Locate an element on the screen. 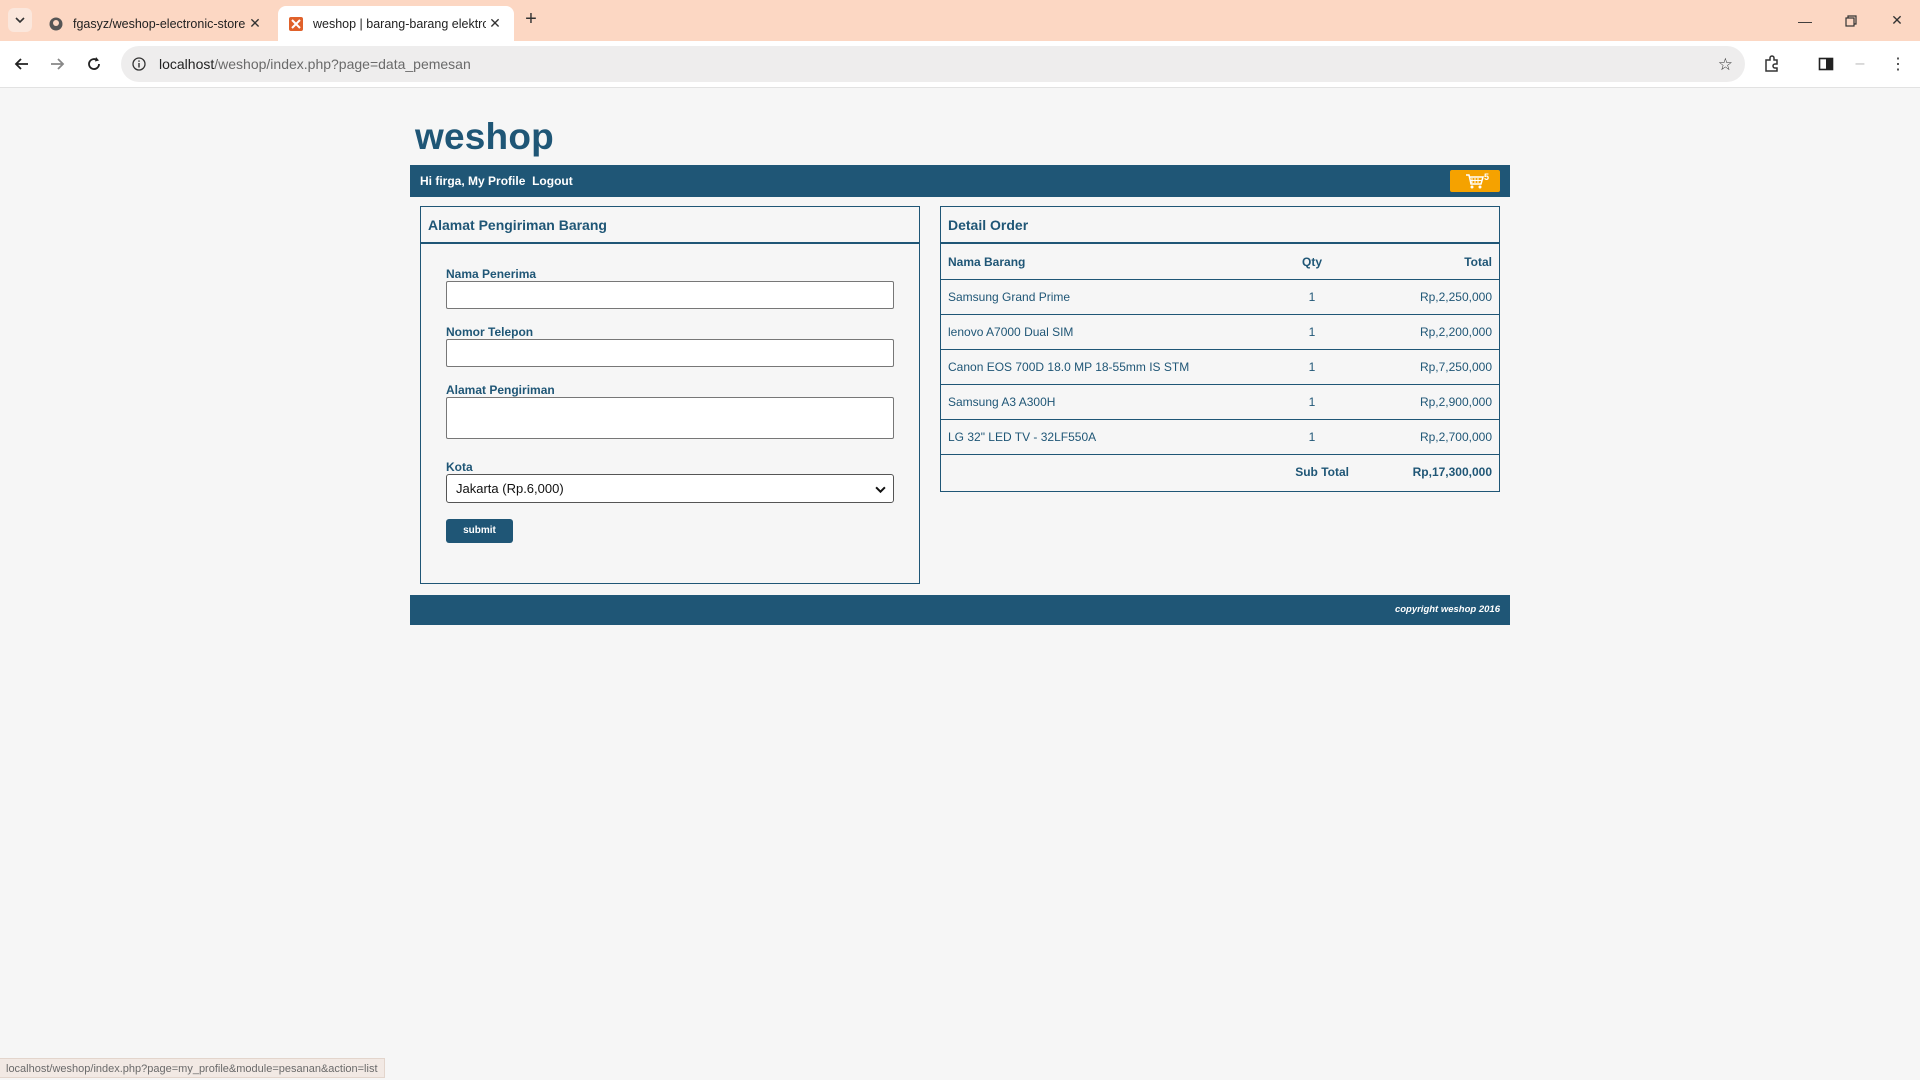 The image size is (1920, 1080). site-footer: copyright weshop 2016 is located at coordinates (960, 610).